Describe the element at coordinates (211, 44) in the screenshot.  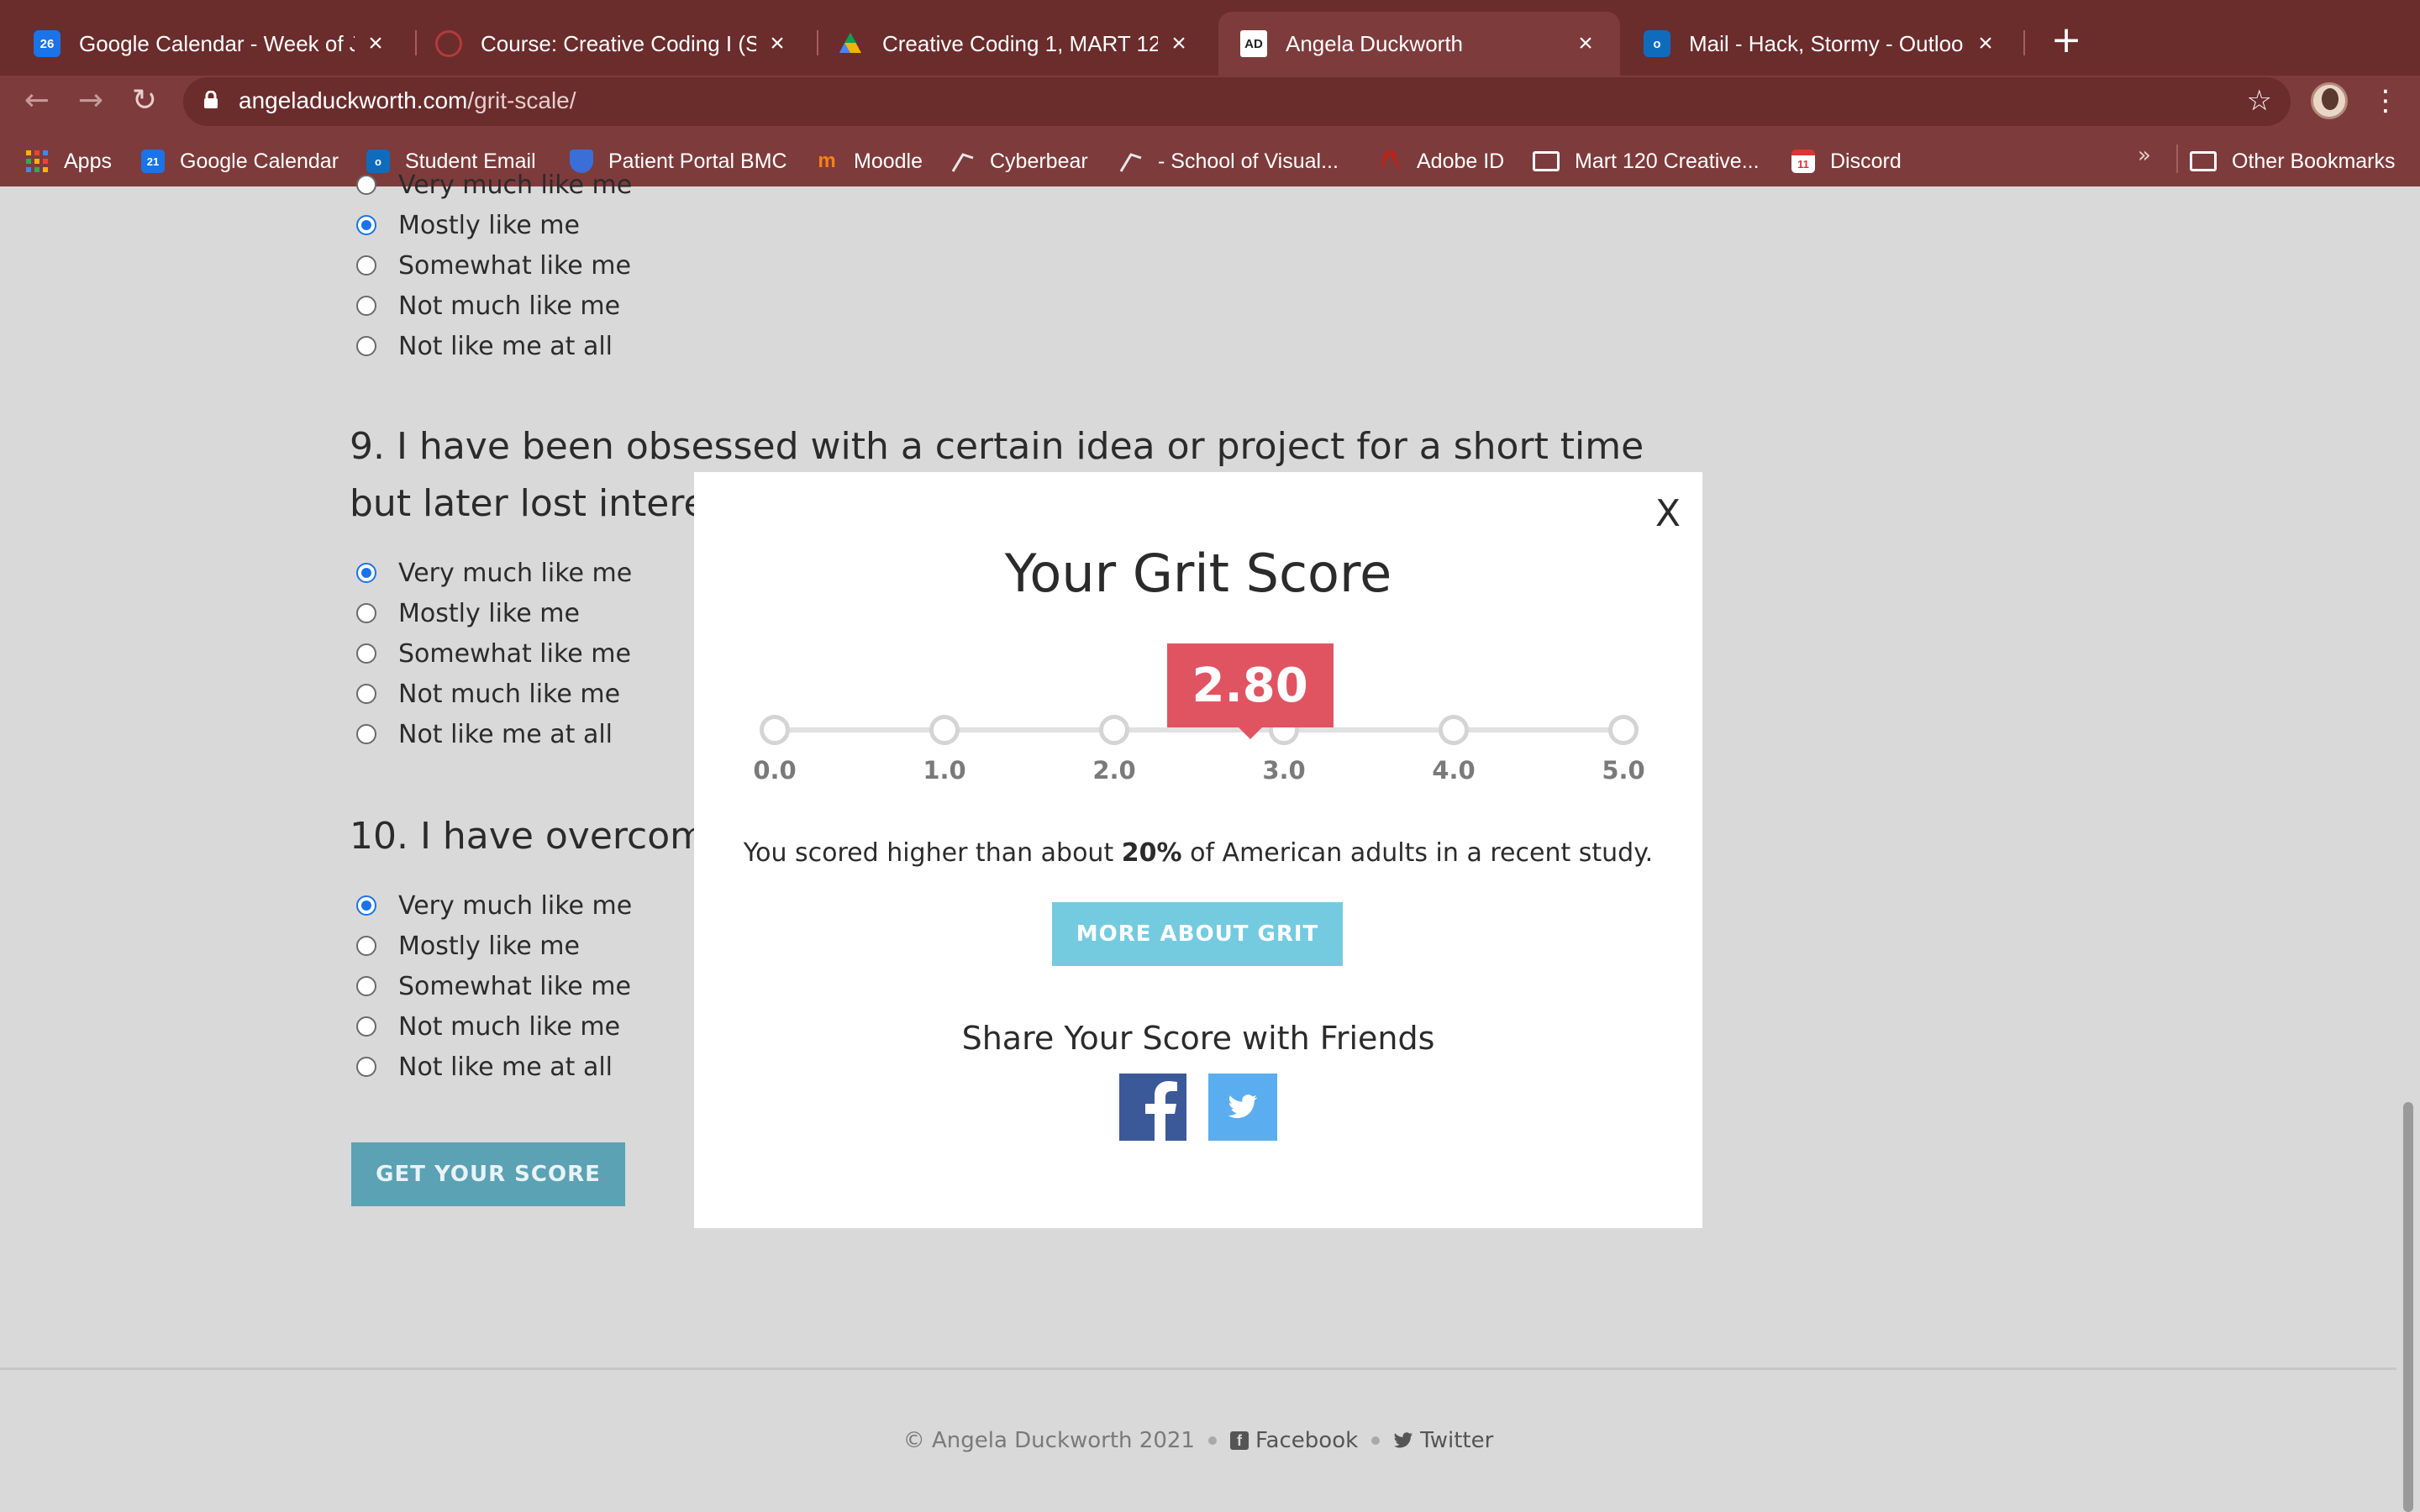
I see `tab-google-calendar: 26 Google Calendar - Week of Jar ×` at that location.